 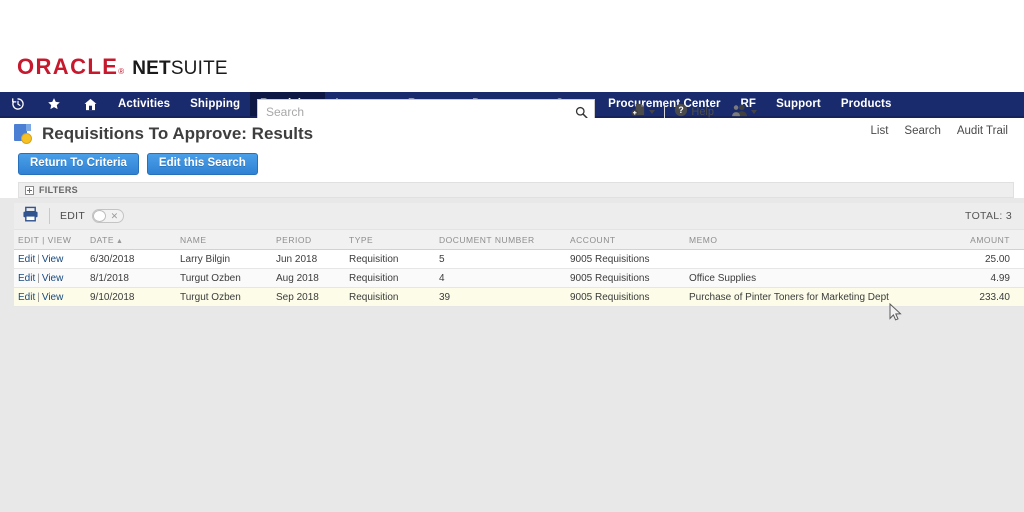 I want to click on cell-date: 8/1/2018, so click(x=131, y=278).